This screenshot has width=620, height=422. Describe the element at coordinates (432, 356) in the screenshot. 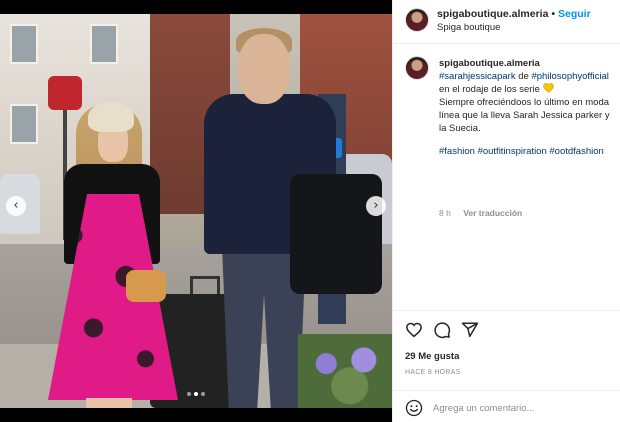

I see `likes-count: 29 Me gusta` at that location.